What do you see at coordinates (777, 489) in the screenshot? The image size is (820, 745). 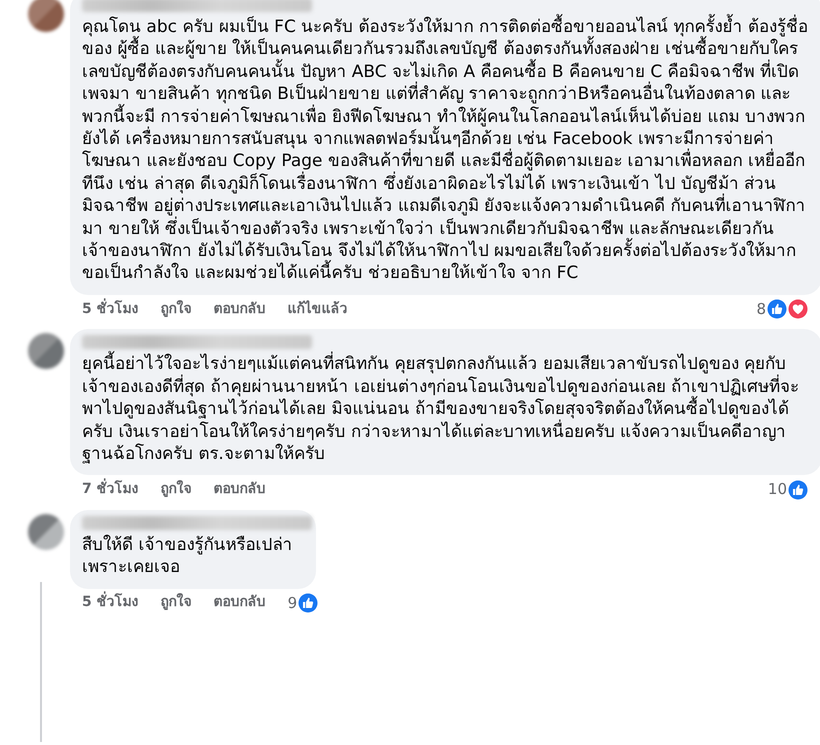 I see `reaction-count: 10` at bounding box center [777, 489].